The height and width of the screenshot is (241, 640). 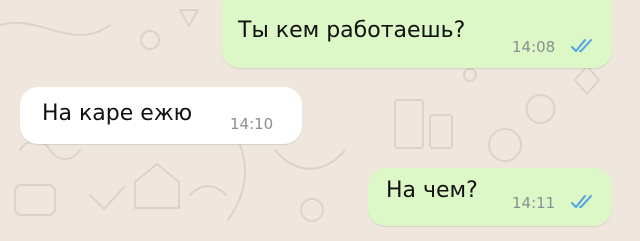 I want to click on message-text: На каре ежю, so click(x=117, y=113).